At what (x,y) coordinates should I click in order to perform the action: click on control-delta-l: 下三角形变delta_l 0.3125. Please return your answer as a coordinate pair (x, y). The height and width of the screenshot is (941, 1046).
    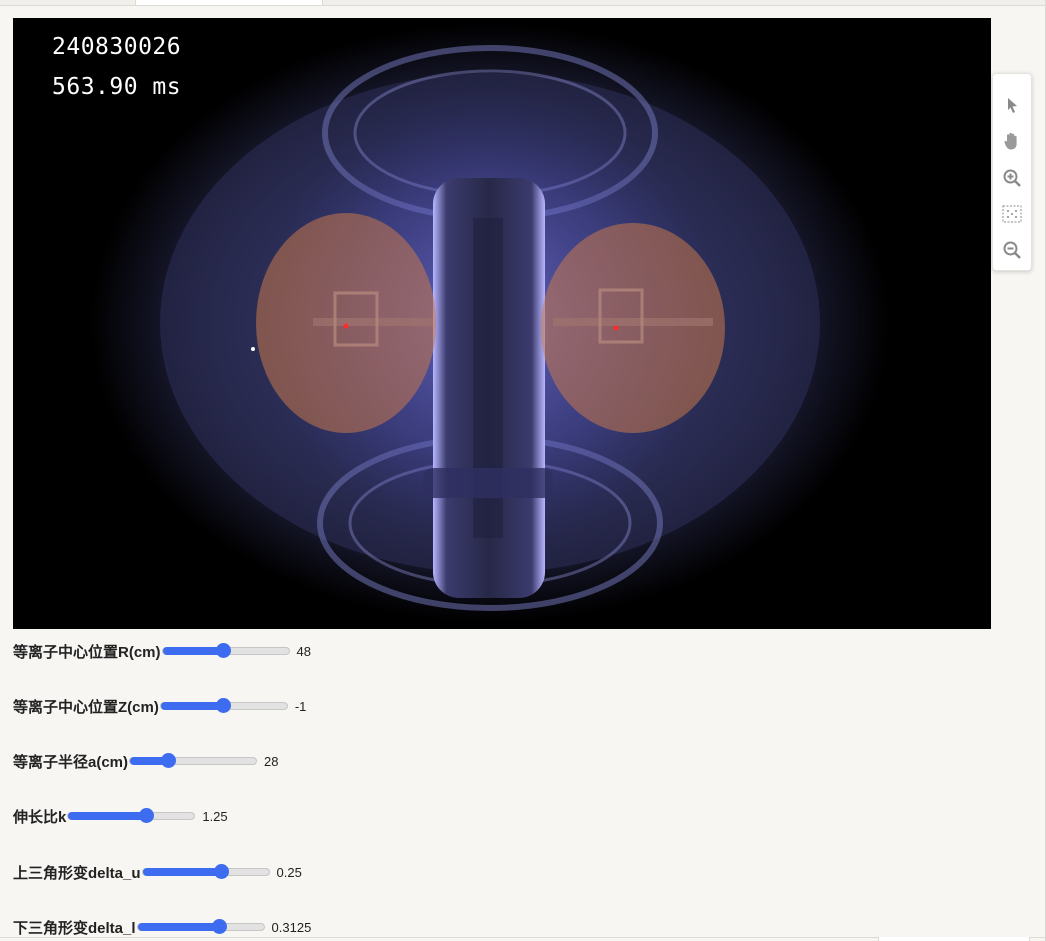
    Looking at the image, I should click on (162, 927).